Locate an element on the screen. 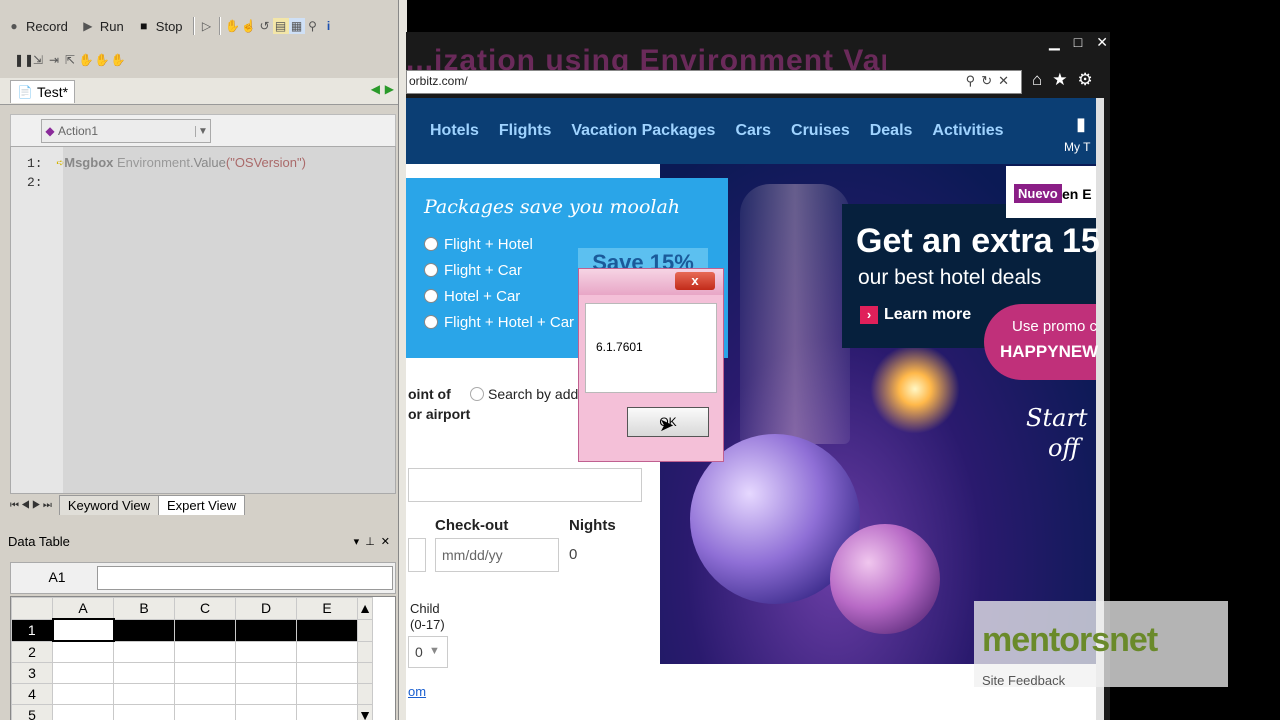 The height and width of the screenshot is (720, 1280). favorites-icon: ★ is located at coordinates (1059, 81).